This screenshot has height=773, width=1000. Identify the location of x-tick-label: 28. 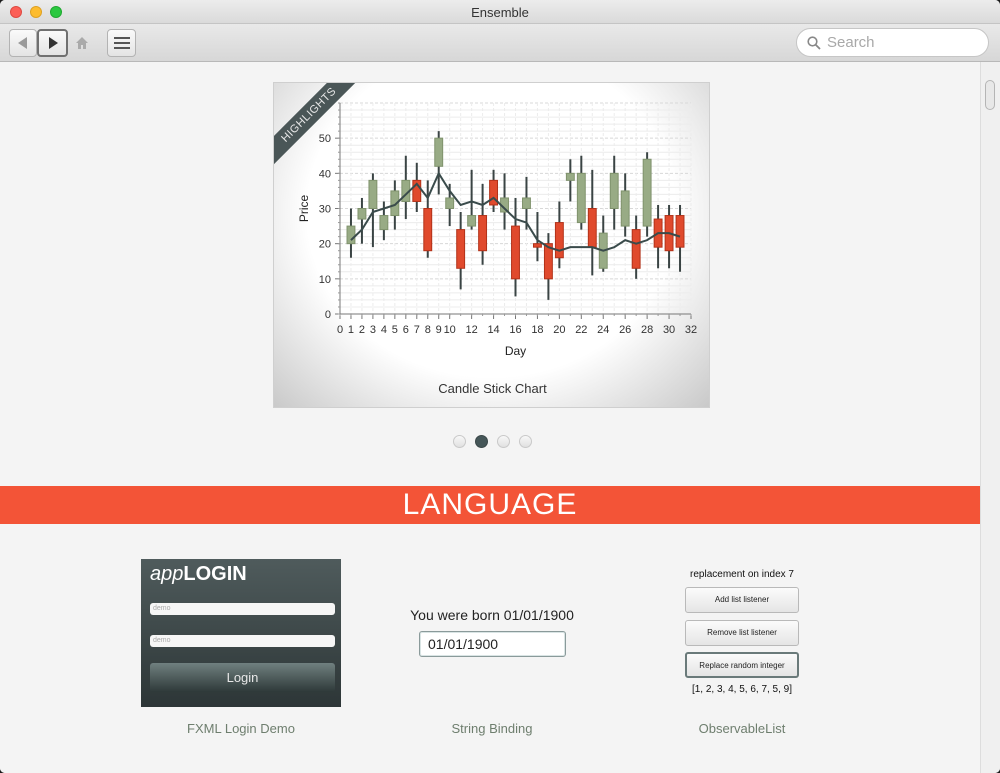
(647, 330).